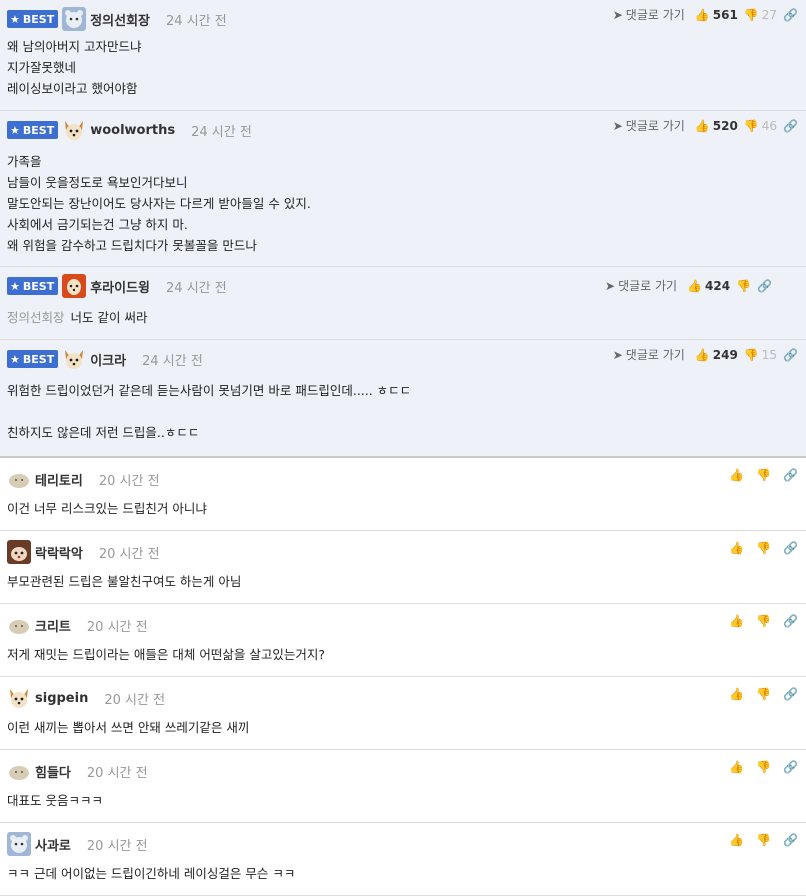  What do you see at coordinates (74, 286) in the screenshot?
I see `fire-dog-avatar` at bounding box center [74, 286].